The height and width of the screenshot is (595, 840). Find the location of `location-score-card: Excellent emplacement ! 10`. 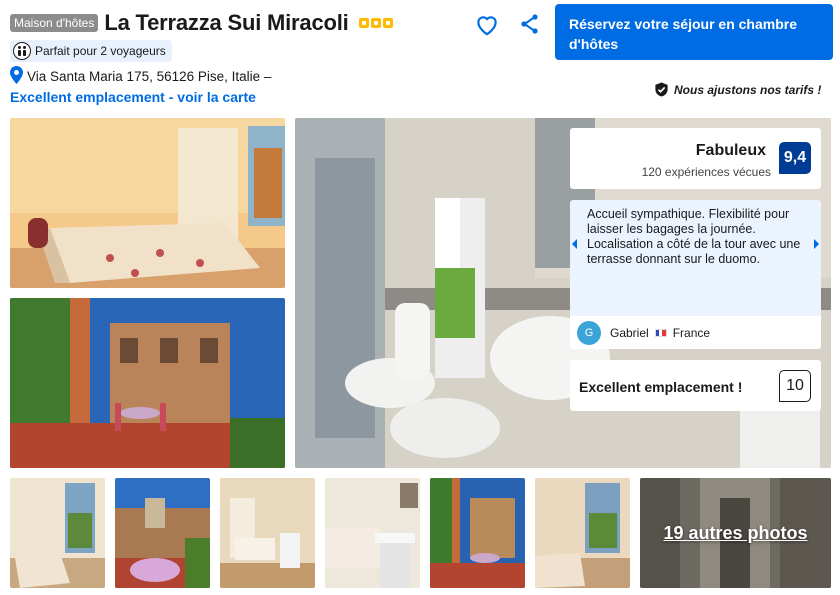

location-score-card: Excellent emplacement ! 10 is located at coordinates (695, 385).